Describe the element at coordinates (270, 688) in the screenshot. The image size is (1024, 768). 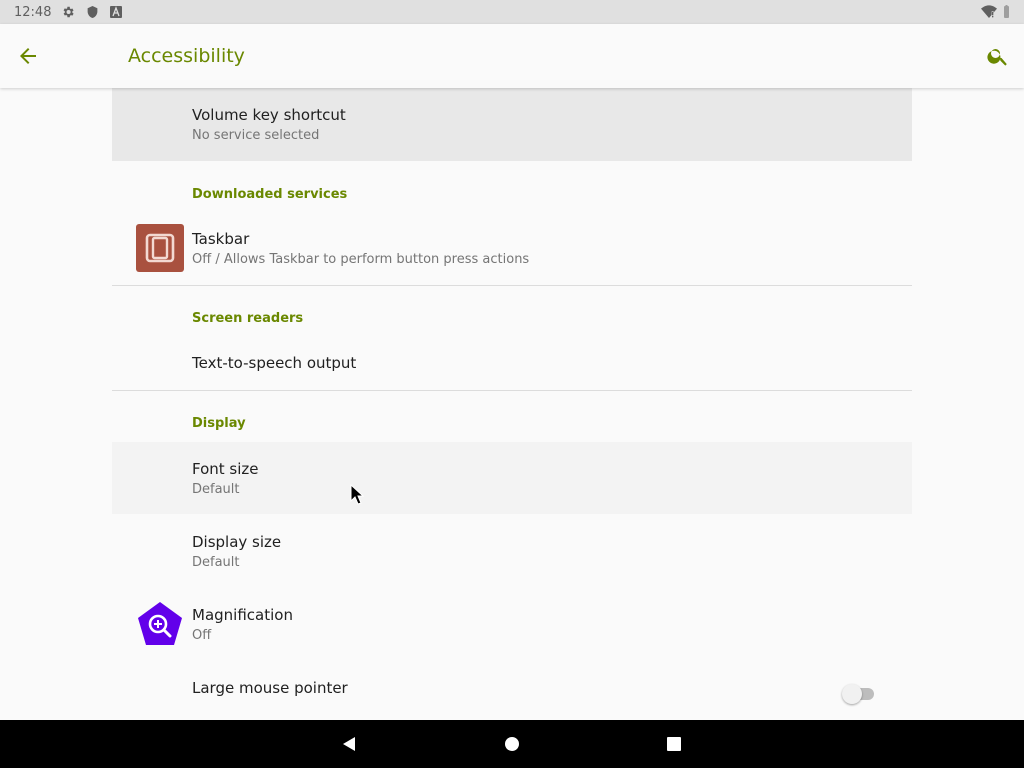
I see `item-title: Large mouse pointer` at that location.